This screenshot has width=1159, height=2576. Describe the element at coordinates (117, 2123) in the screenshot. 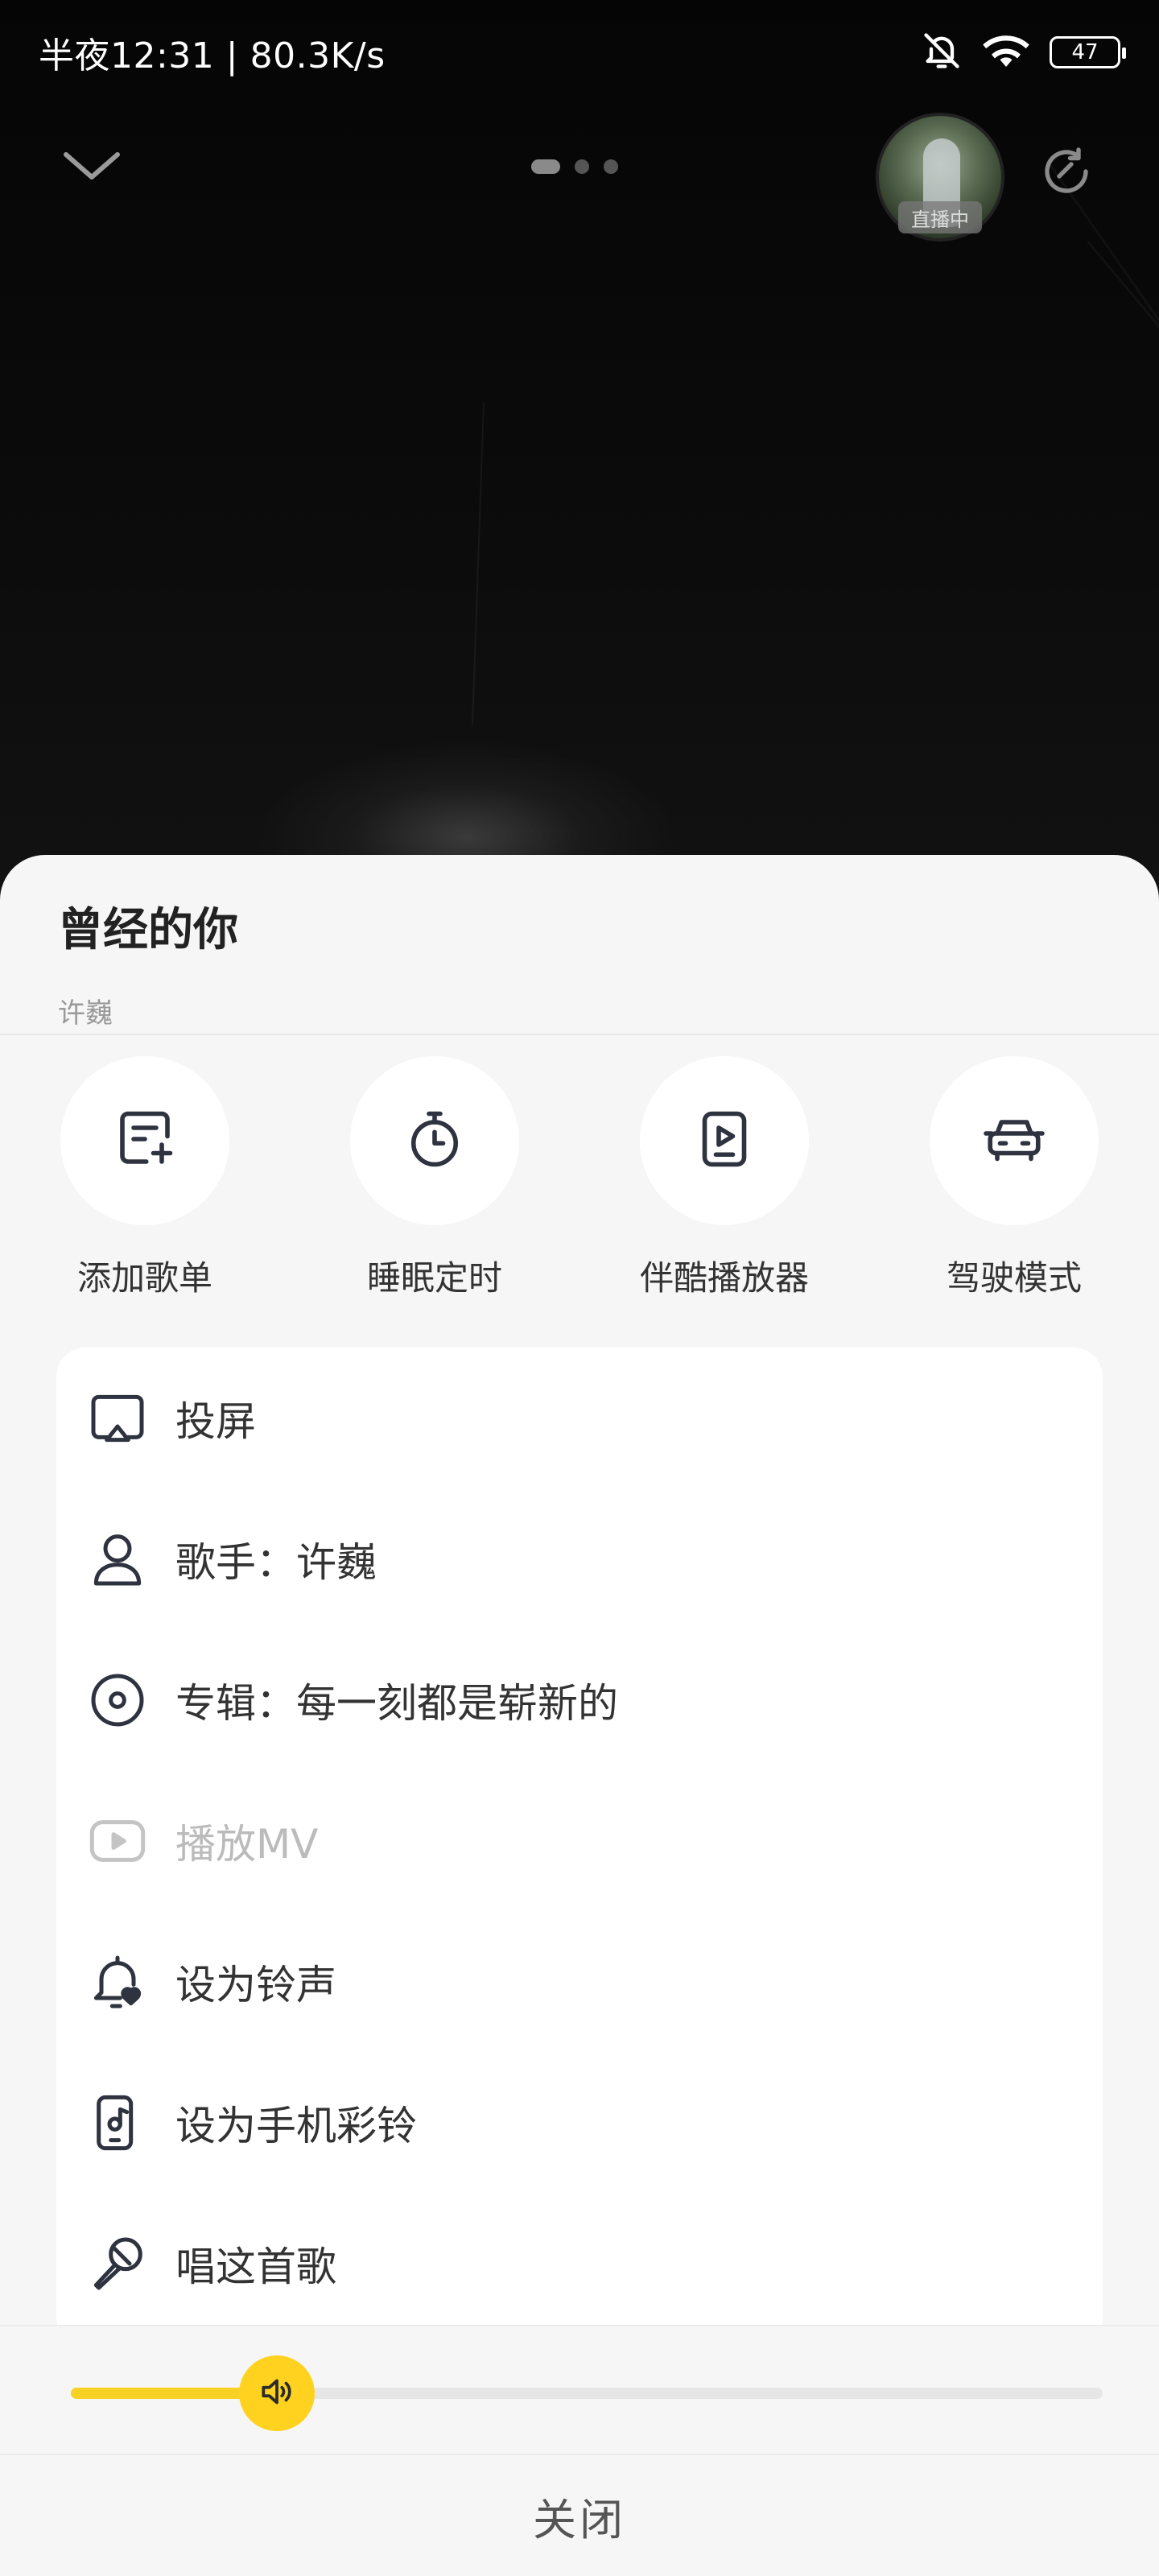

I see `phone-ringback-icon` at that location.